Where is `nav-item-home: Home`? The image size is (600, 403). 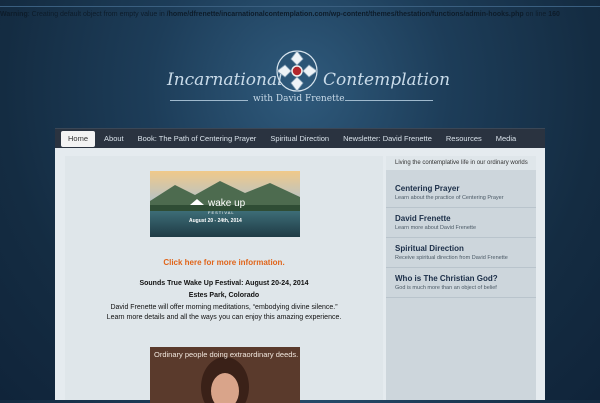
nav-item-home: Home is located at coordinates (78, 139).